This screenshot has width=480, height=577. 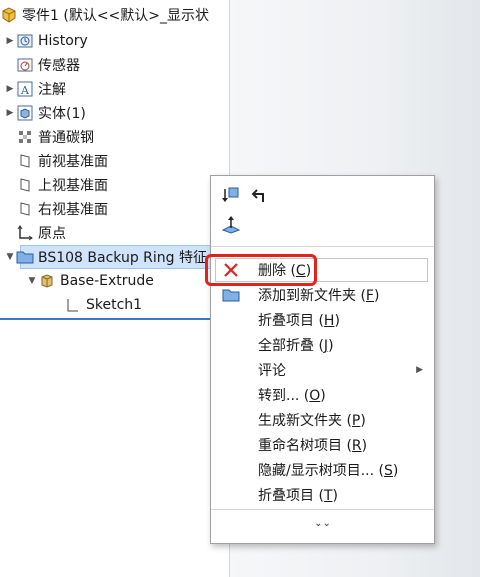 What do you see at coordinates (35, 233) in the screenshot?
I see `tree-item-origin: 原点` at bounding box center [35, 233].